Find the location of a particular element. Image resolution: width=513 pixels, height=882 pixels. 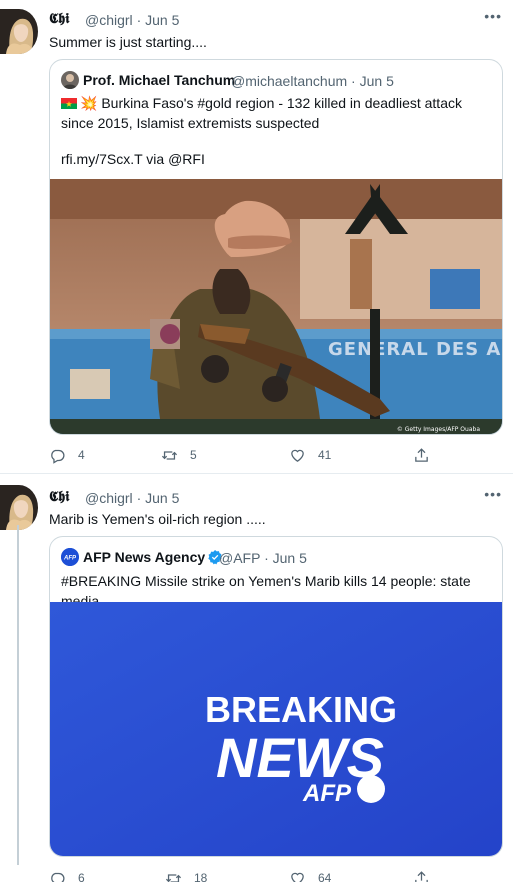

afp-logo-avatar: AFP is located at coordinates (70, 557).